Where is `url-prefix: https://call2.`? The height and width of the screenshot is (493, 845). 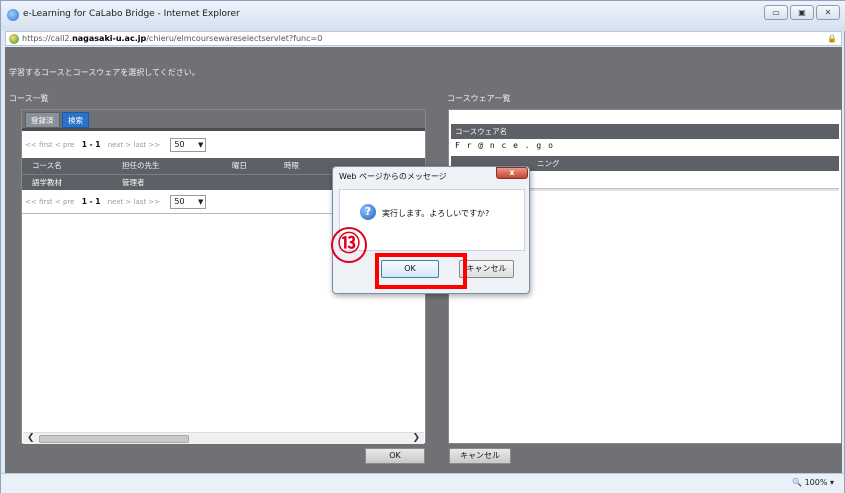 url-prefix: https://call2. is located at coordinates (47, 38).